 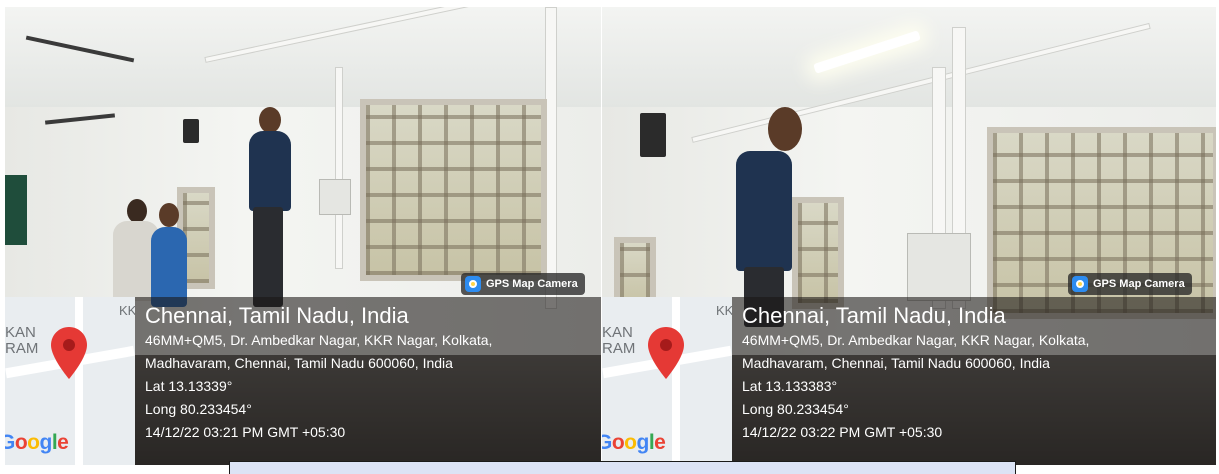 I want to click on timestamp: 14/12/22 03:22 PM GMT +05:30, so click(x=842, y=432).